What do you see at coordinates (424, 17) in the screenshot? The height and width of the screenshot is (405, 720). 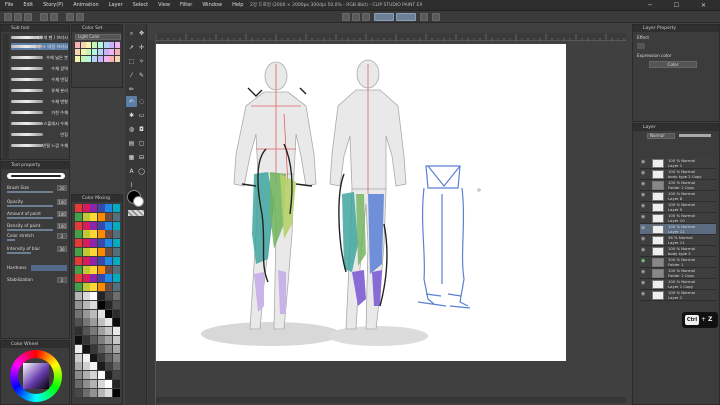 I see `pointer-icon` at bounding box center [424, 17].